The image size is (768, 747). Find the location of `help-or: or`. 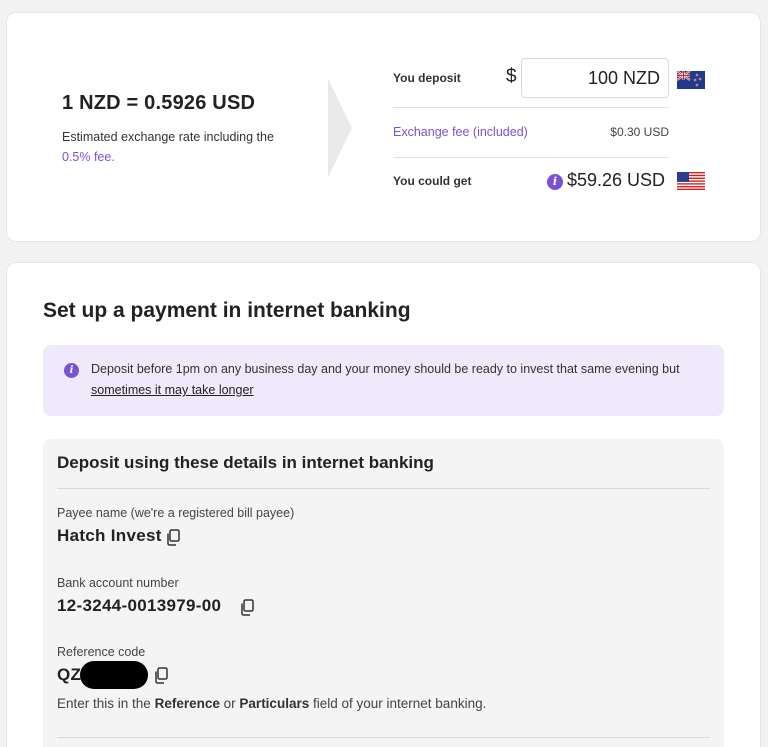

help-or: or is located at coordinates (229, 703).